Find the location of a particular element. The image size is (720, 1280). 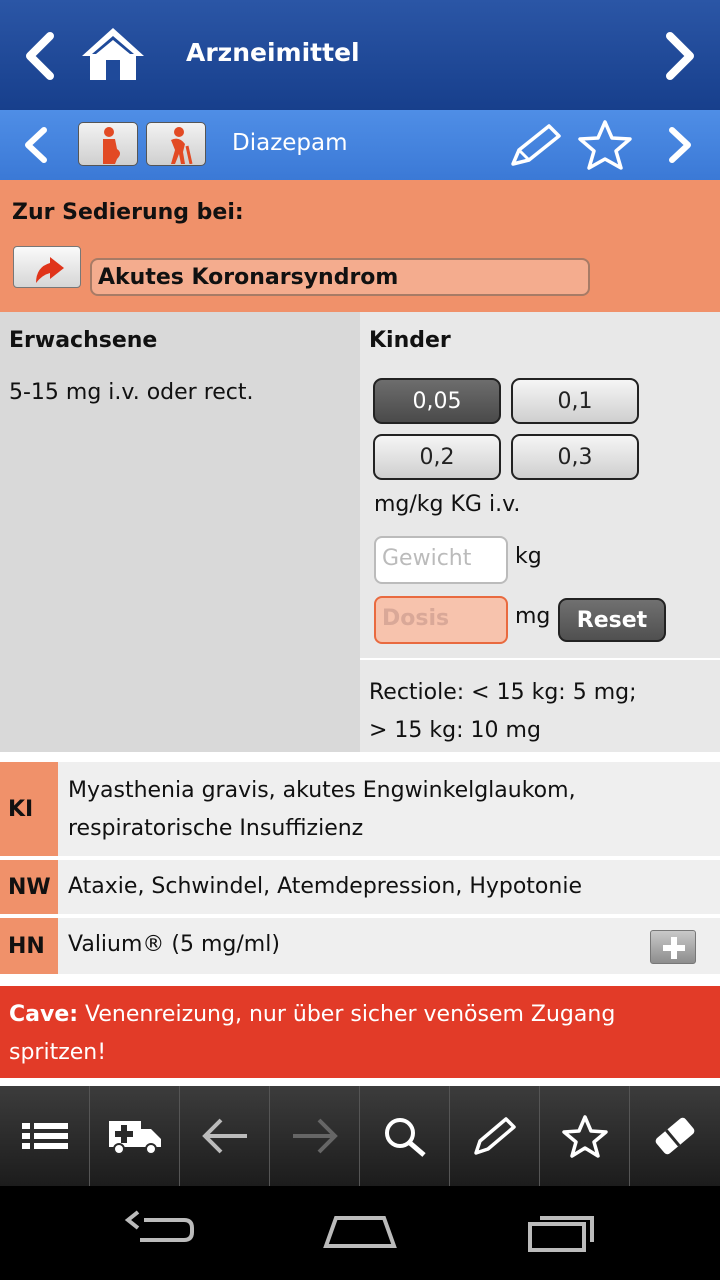

indication-link: Akutes Koronarsyndrom is located at coordinates (340, 277).